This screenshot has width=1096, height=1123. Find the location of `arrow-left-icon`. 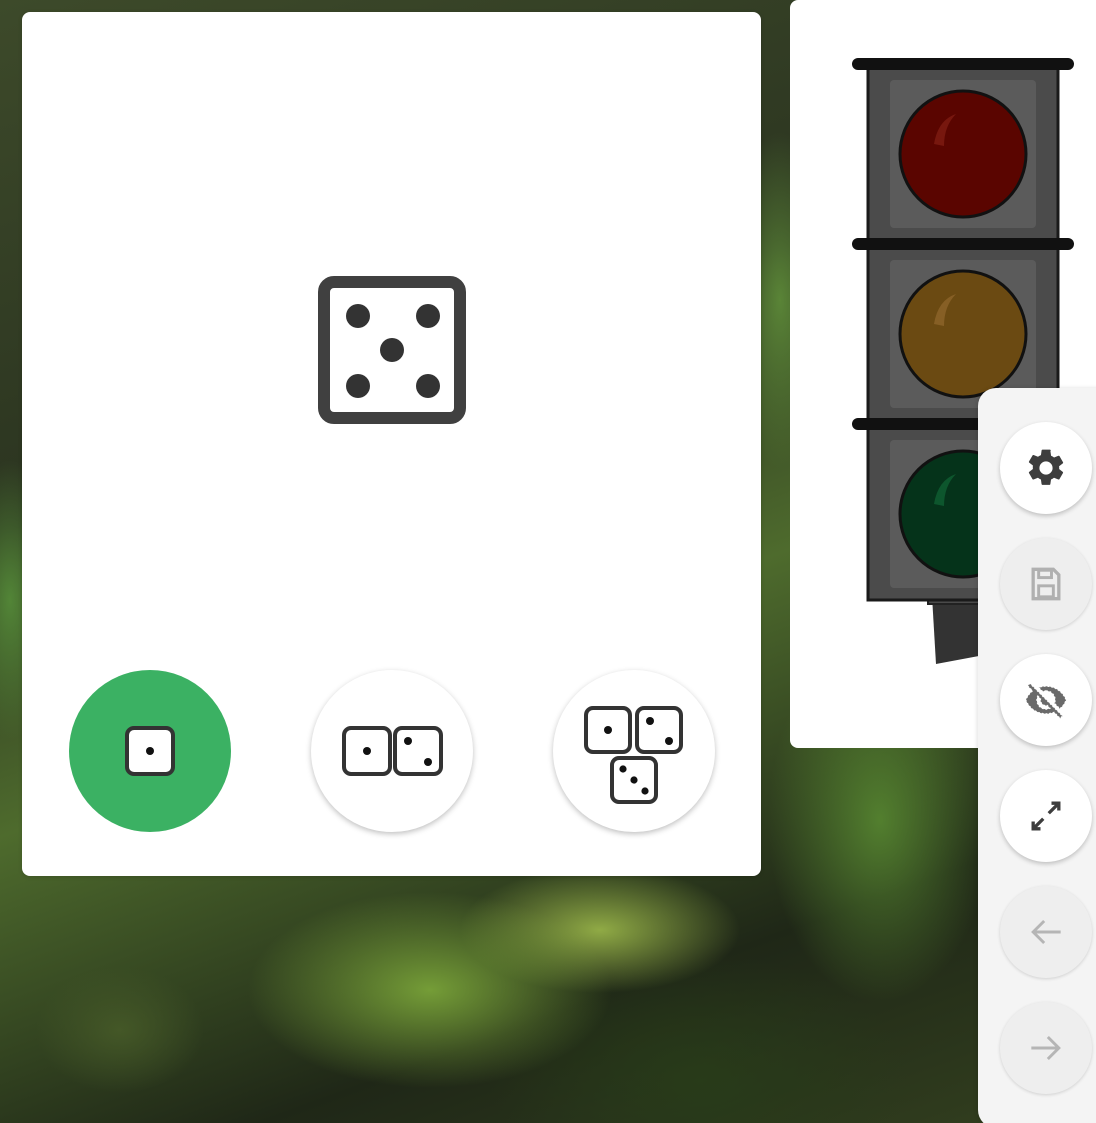

arrow-left-icon is located at coordinates (1046, 932).